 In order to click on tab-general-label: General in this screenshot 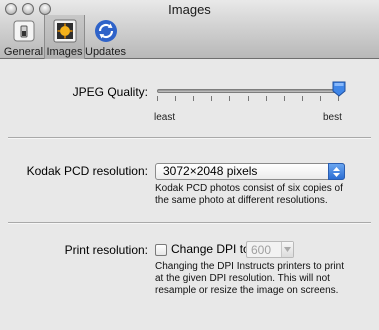, I will do `click(23, 52)`.